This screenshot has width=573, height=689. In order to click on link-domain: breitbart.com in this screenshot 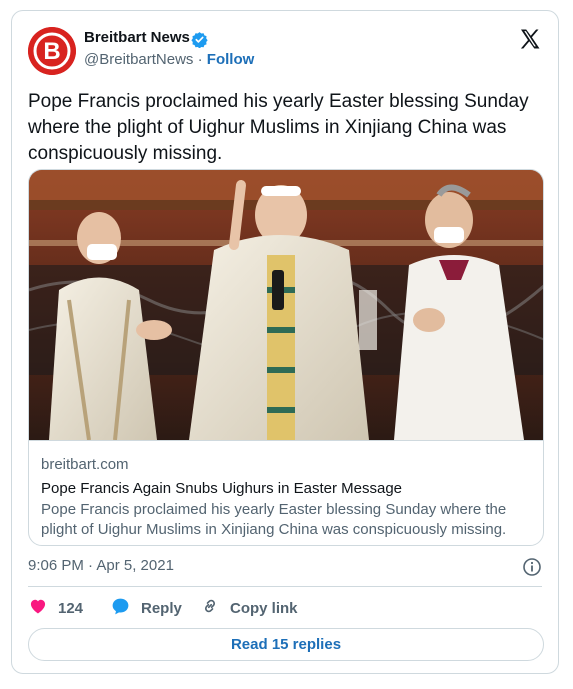, I will do `click(85, 464)`.